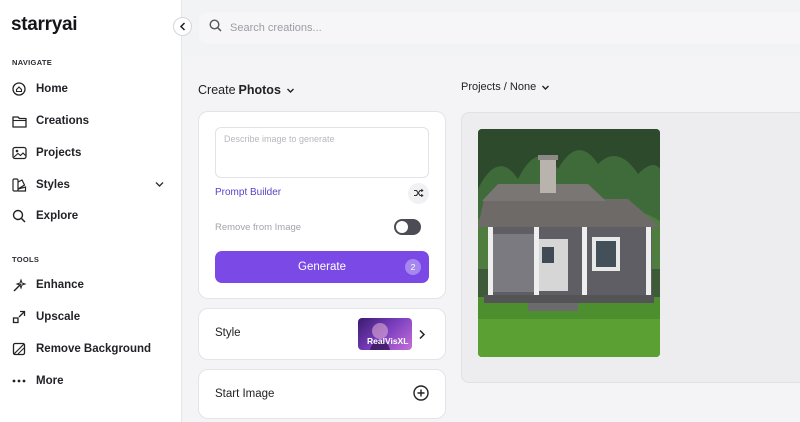 This screenshot has width=800, height=422. Describe the element at coordinates (58, 317) in the screenshot. I see `sidebar-item-label: Upscale` at that location.